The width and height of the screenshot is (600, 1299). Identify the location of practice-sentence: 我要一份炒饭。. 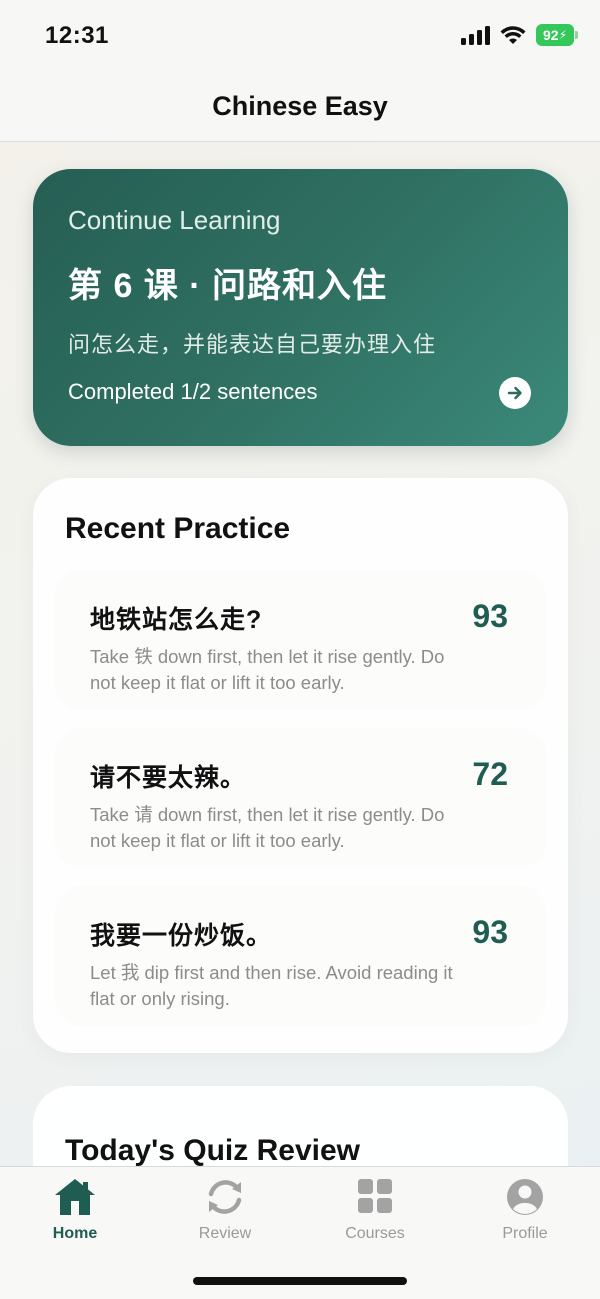
(181, 936).